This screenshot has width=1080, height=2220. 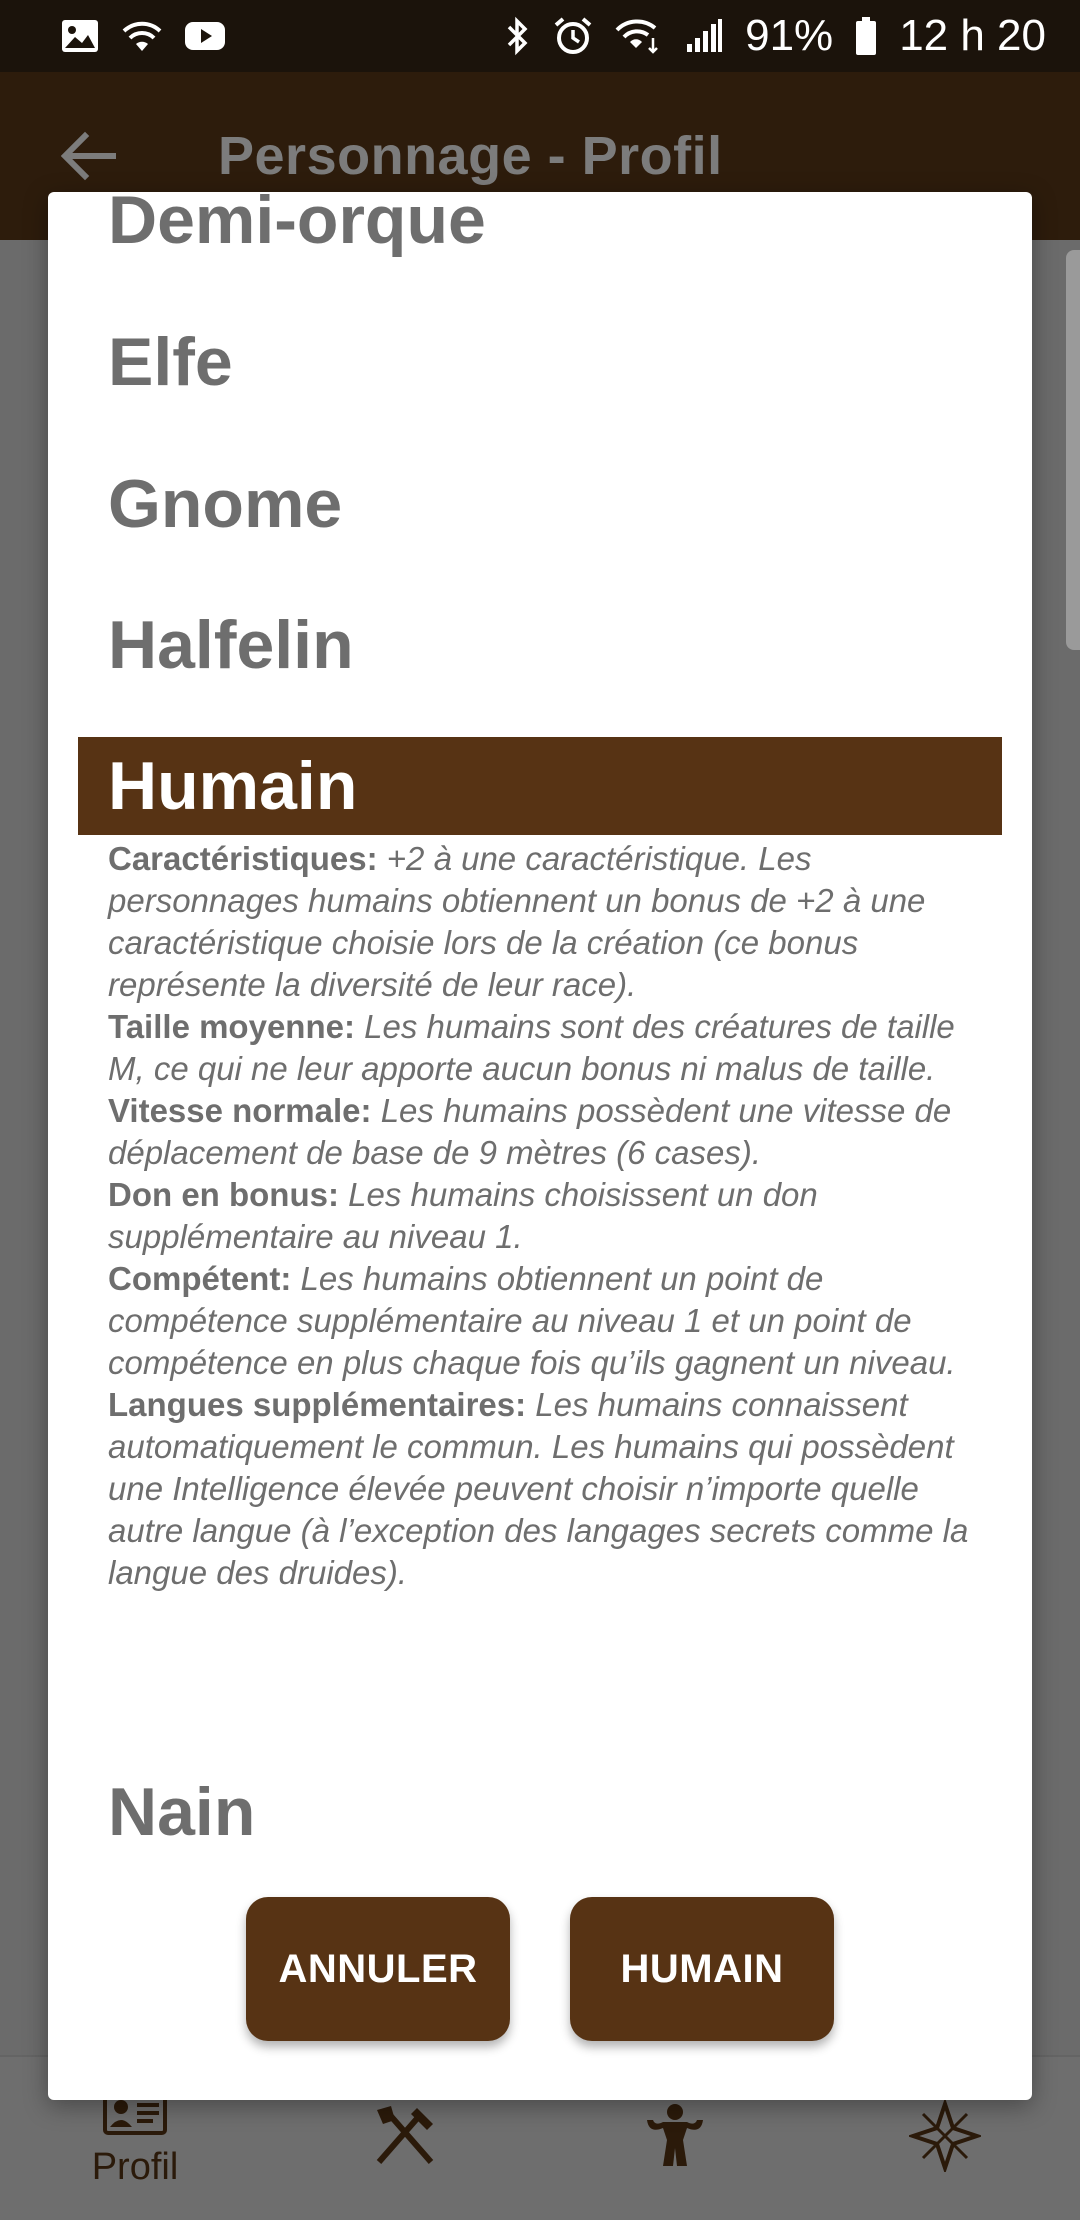 What do you see at coordinates (518, 36) in the screenshot?
I see `bluetooth-icon` at bounding box center [518, 36].